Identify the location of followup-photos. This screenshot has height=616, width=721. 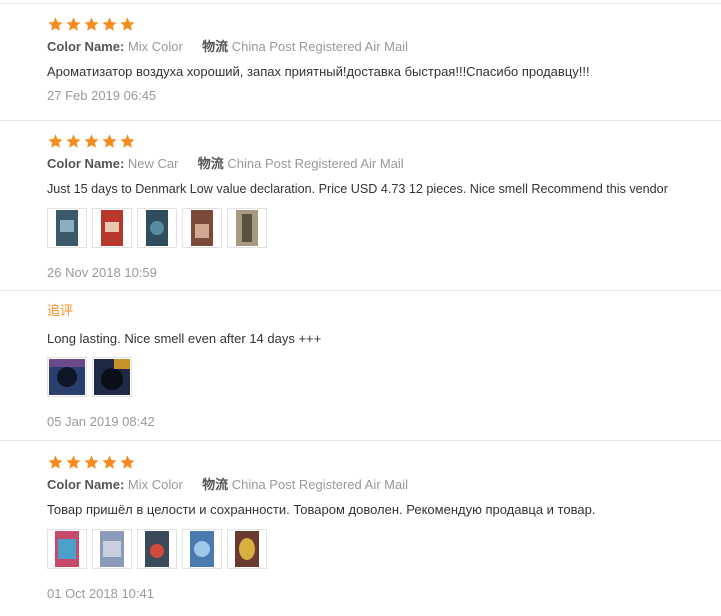
(89, 377).